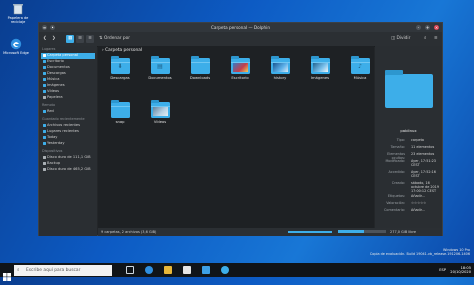 This screenshot has height=285, width=474. I want to click on info-name: pablinux, so click(408, 130).